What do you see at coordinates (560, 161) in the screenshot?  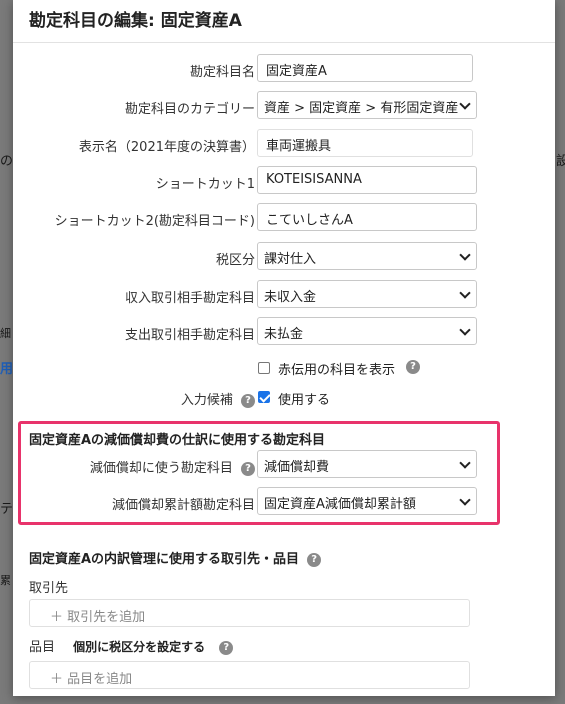 I see `background-text: 設` at bounding box center [560, 161].